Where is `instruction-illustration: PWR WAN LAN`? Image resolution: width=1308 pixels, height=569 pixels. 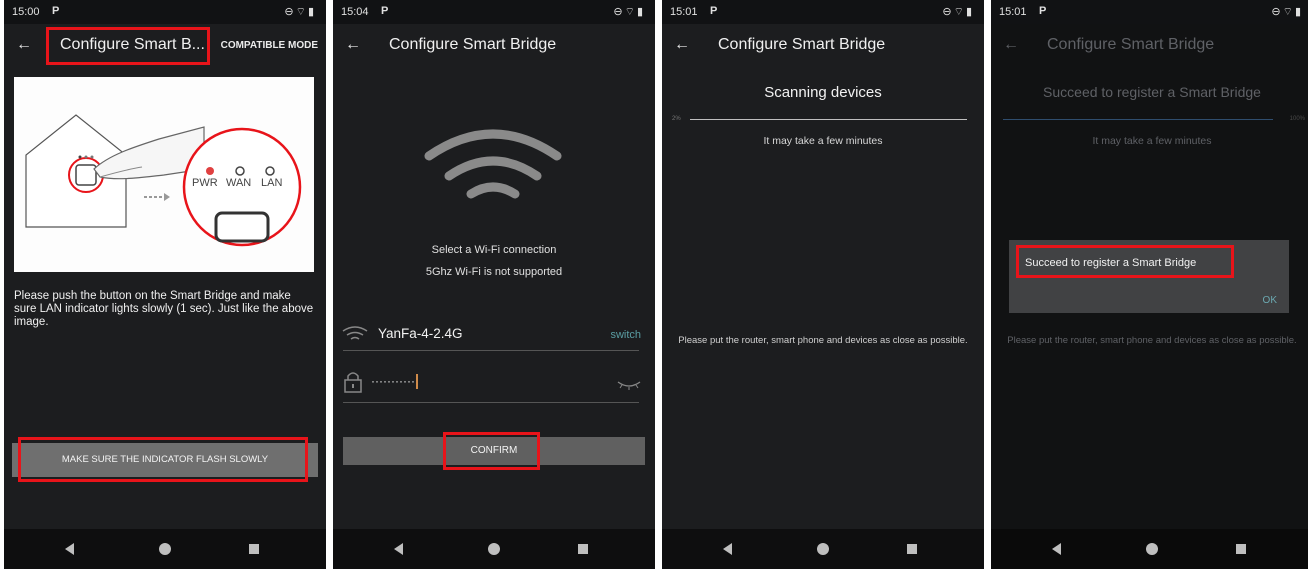 instruction-illustration: PWR WAN LAN is located at coordinates (164, 174).